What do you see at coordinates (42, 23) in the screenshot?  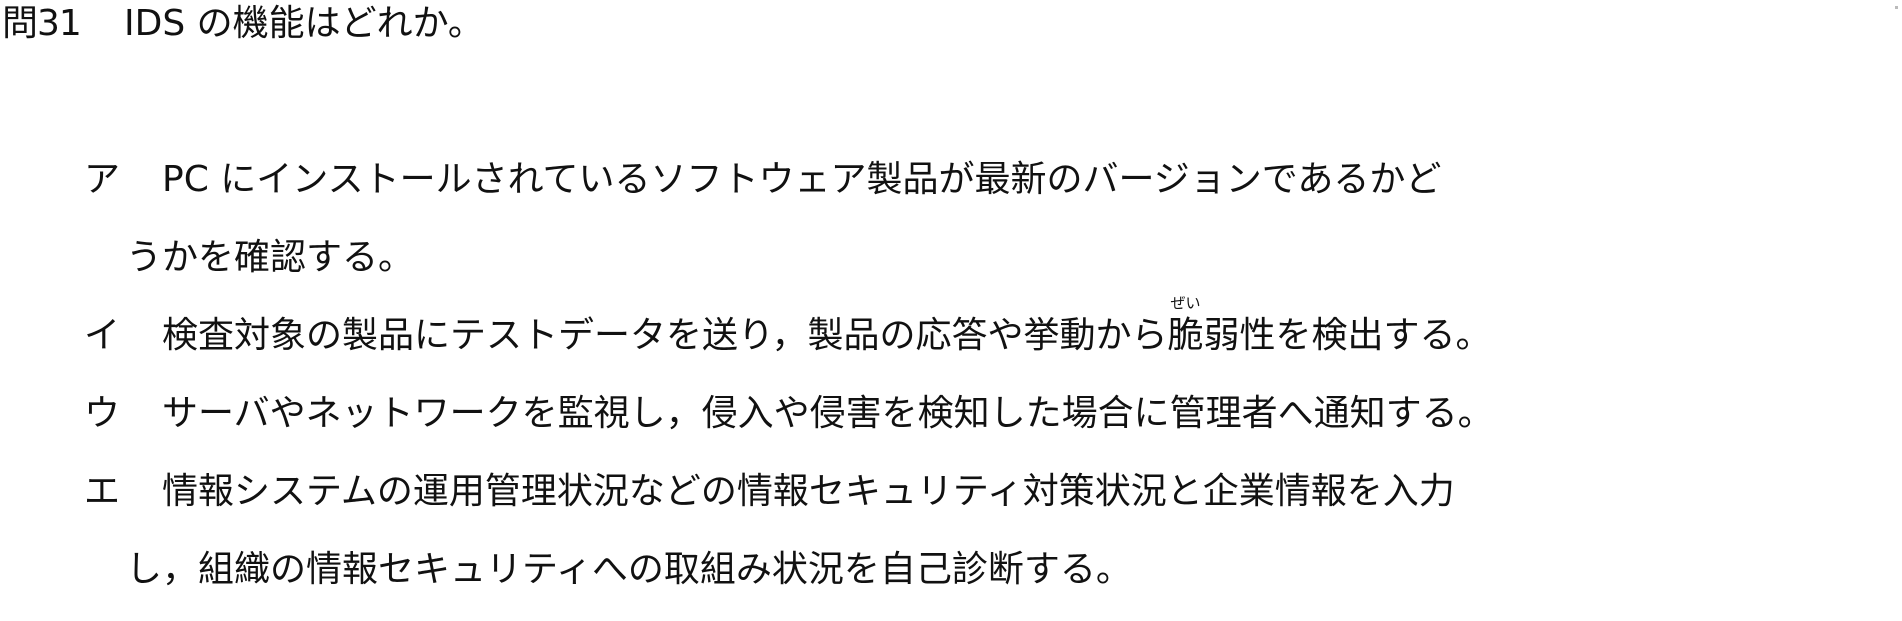 I see `question-number: 問31` at bounding box center [42, 23].